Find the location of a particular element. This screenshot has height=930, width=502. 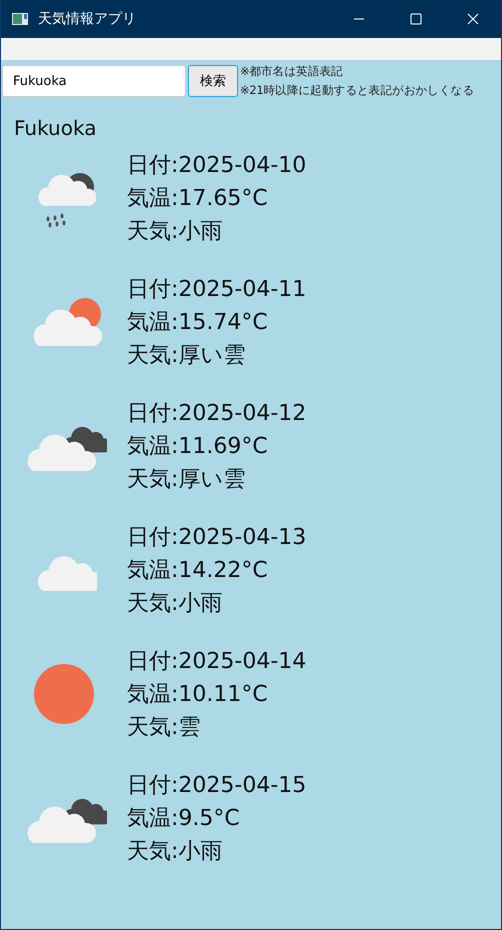

note-text: ※21時以降に起動すると表記がおかしくなる is located at coordinates (357, 90).